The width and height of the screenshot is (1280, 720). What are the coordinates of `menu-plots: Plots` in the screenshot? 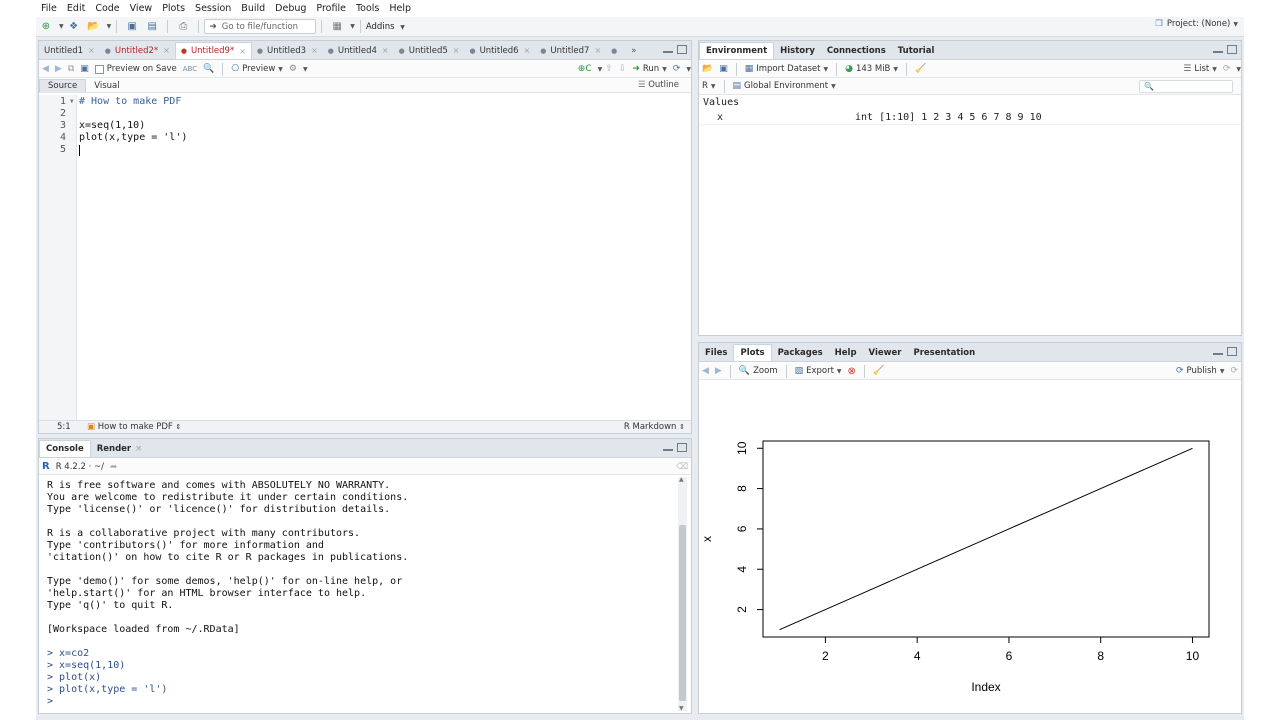 It's located at (173, 8).